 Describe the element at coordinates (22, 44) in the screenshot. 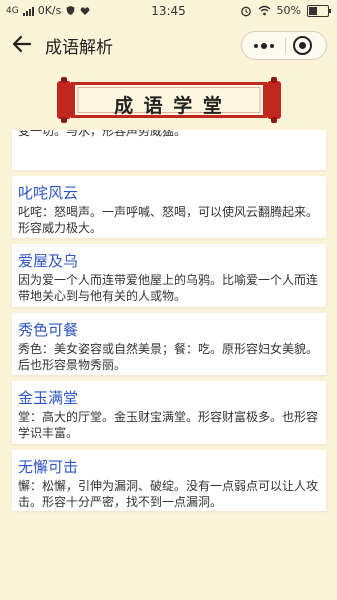

I see `back-arrow-icon` at that location.